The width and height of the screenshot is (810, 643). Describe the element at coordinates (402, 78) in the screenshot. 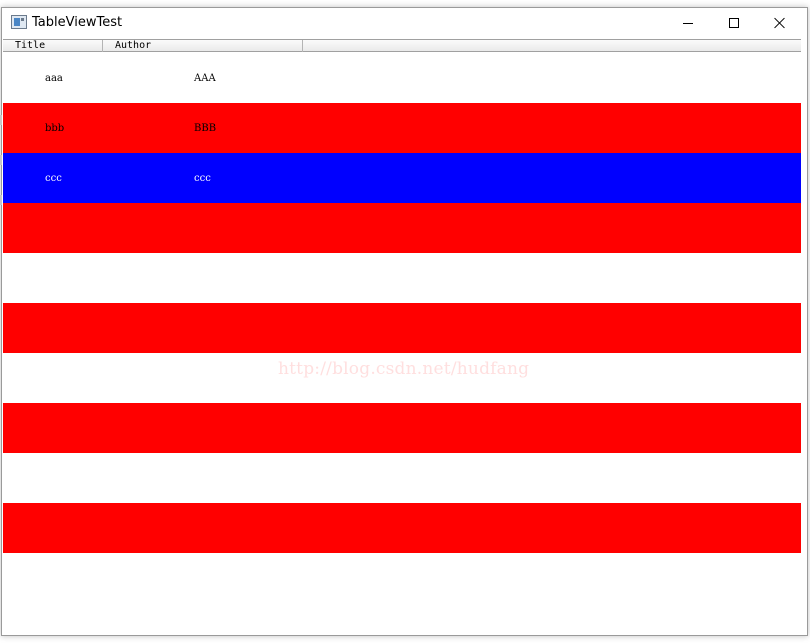

I see `table-row: aaa AAA` at that location.